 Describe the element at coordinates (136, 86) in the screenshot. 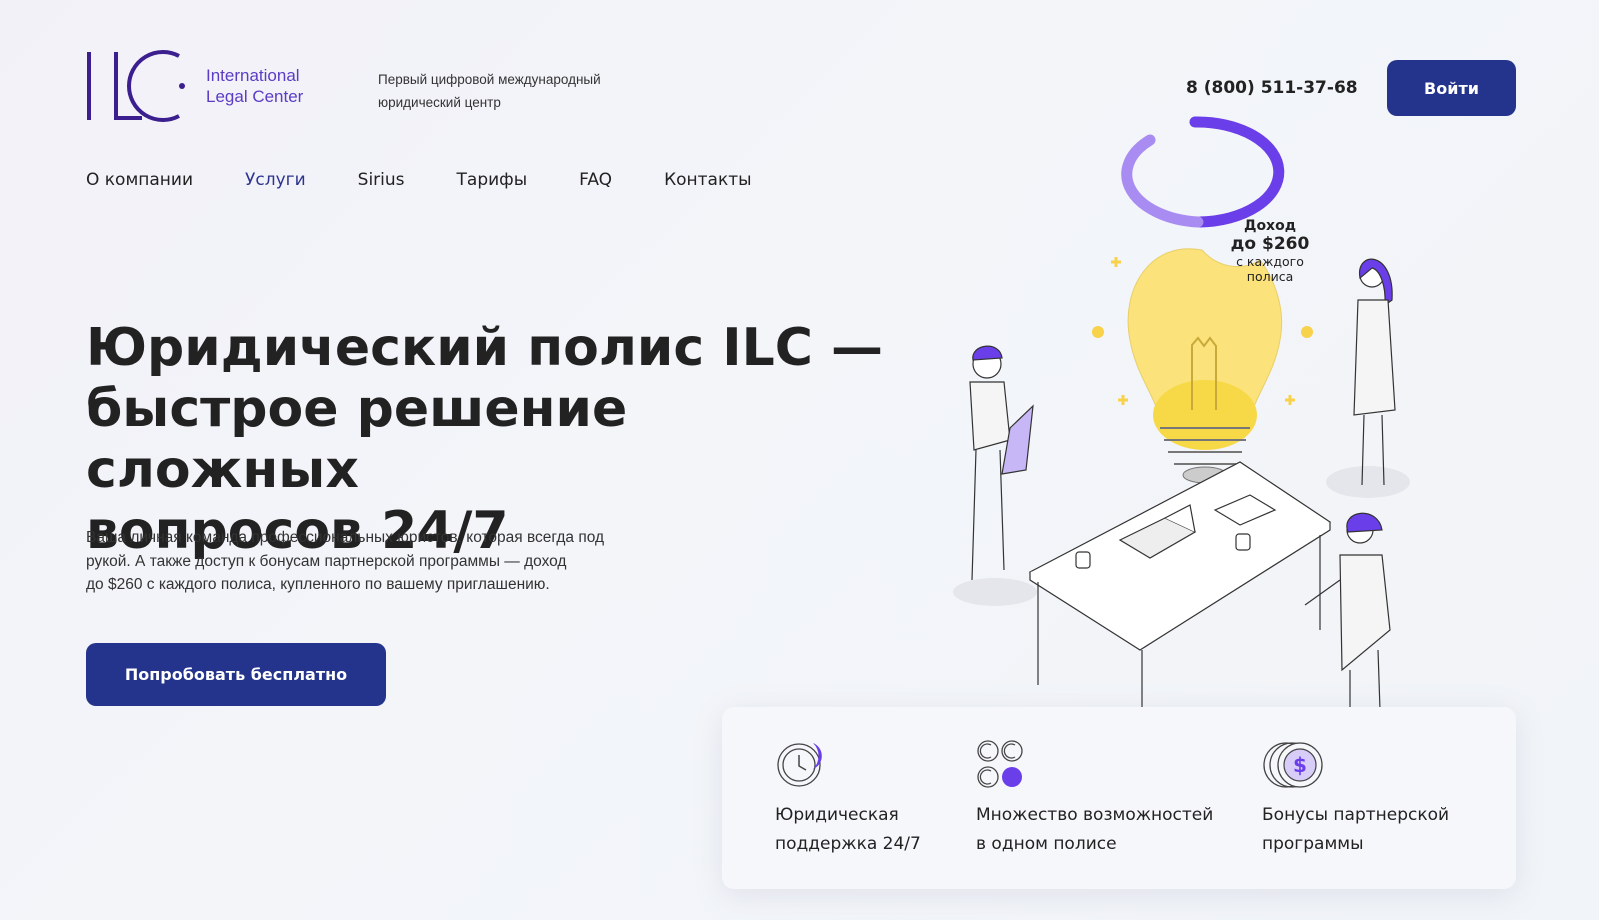

I see `ilc-logo-mark` at that location.